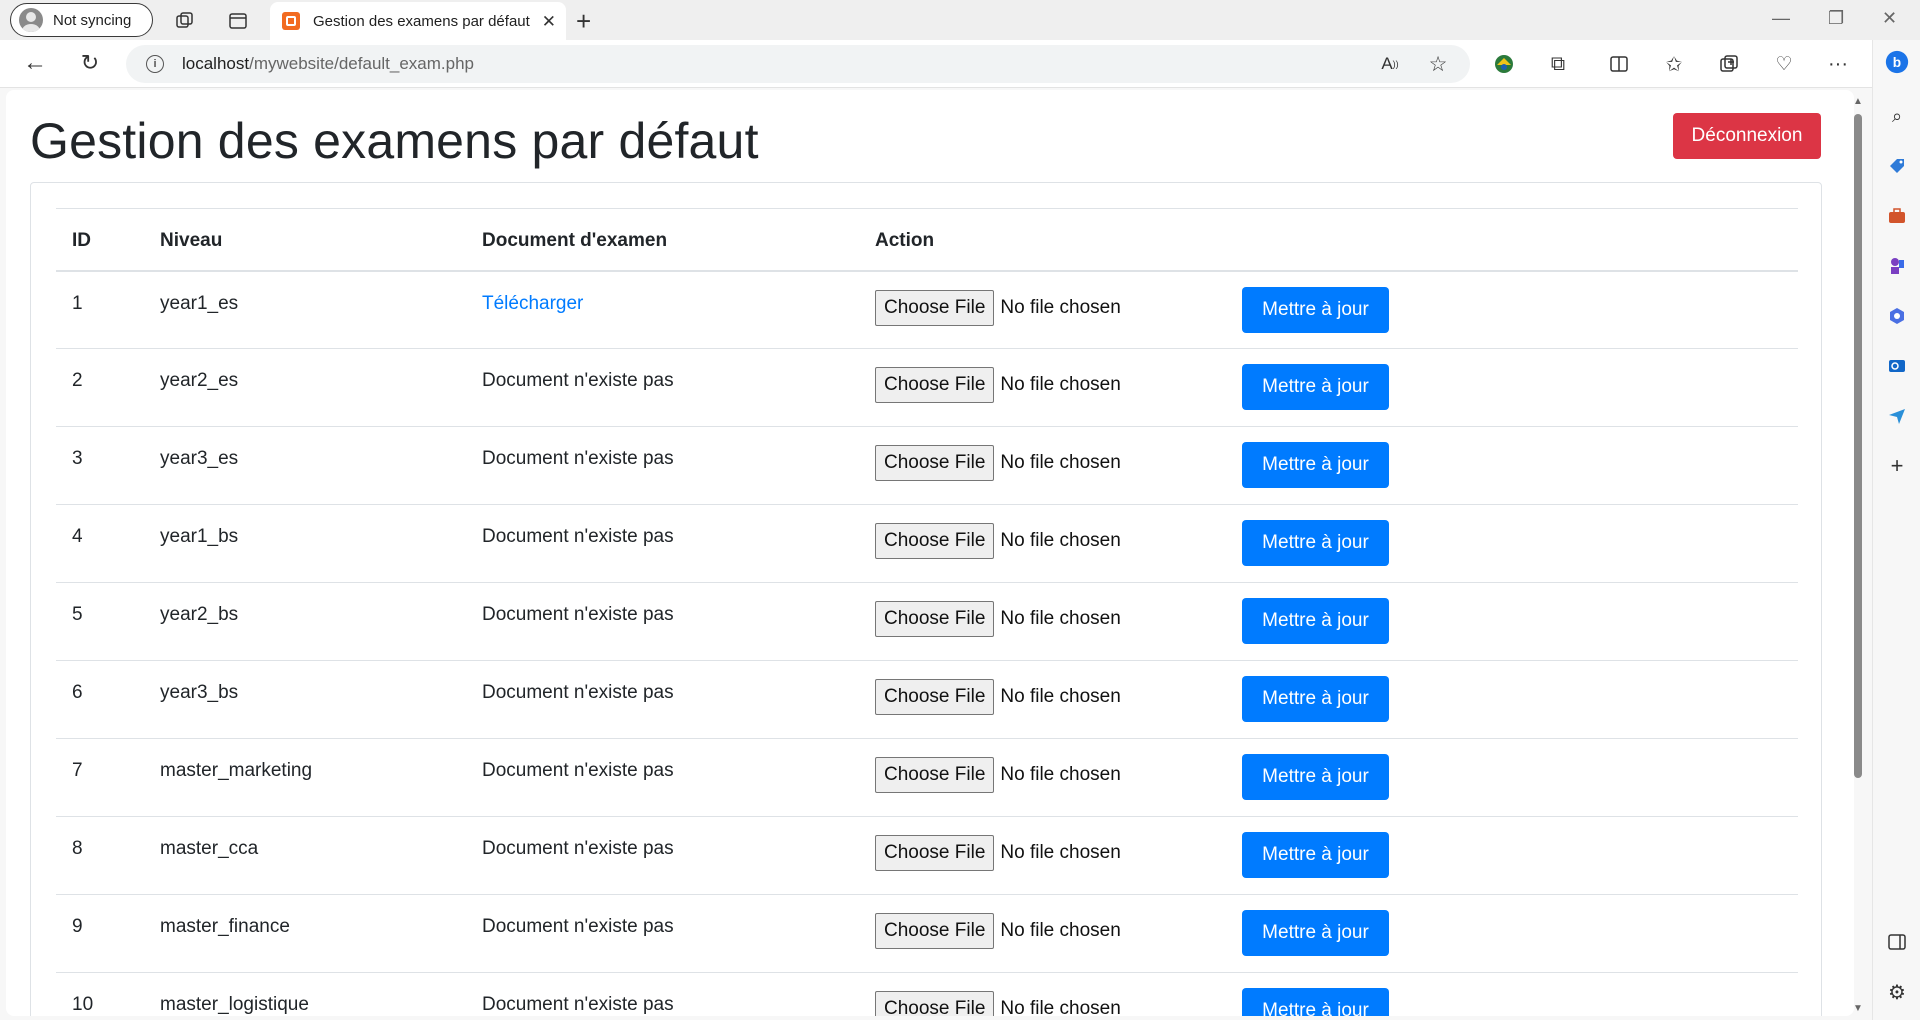  Describe the element at coordinates (1512, 240) in the screenshot. I see `header-empty` at that location.